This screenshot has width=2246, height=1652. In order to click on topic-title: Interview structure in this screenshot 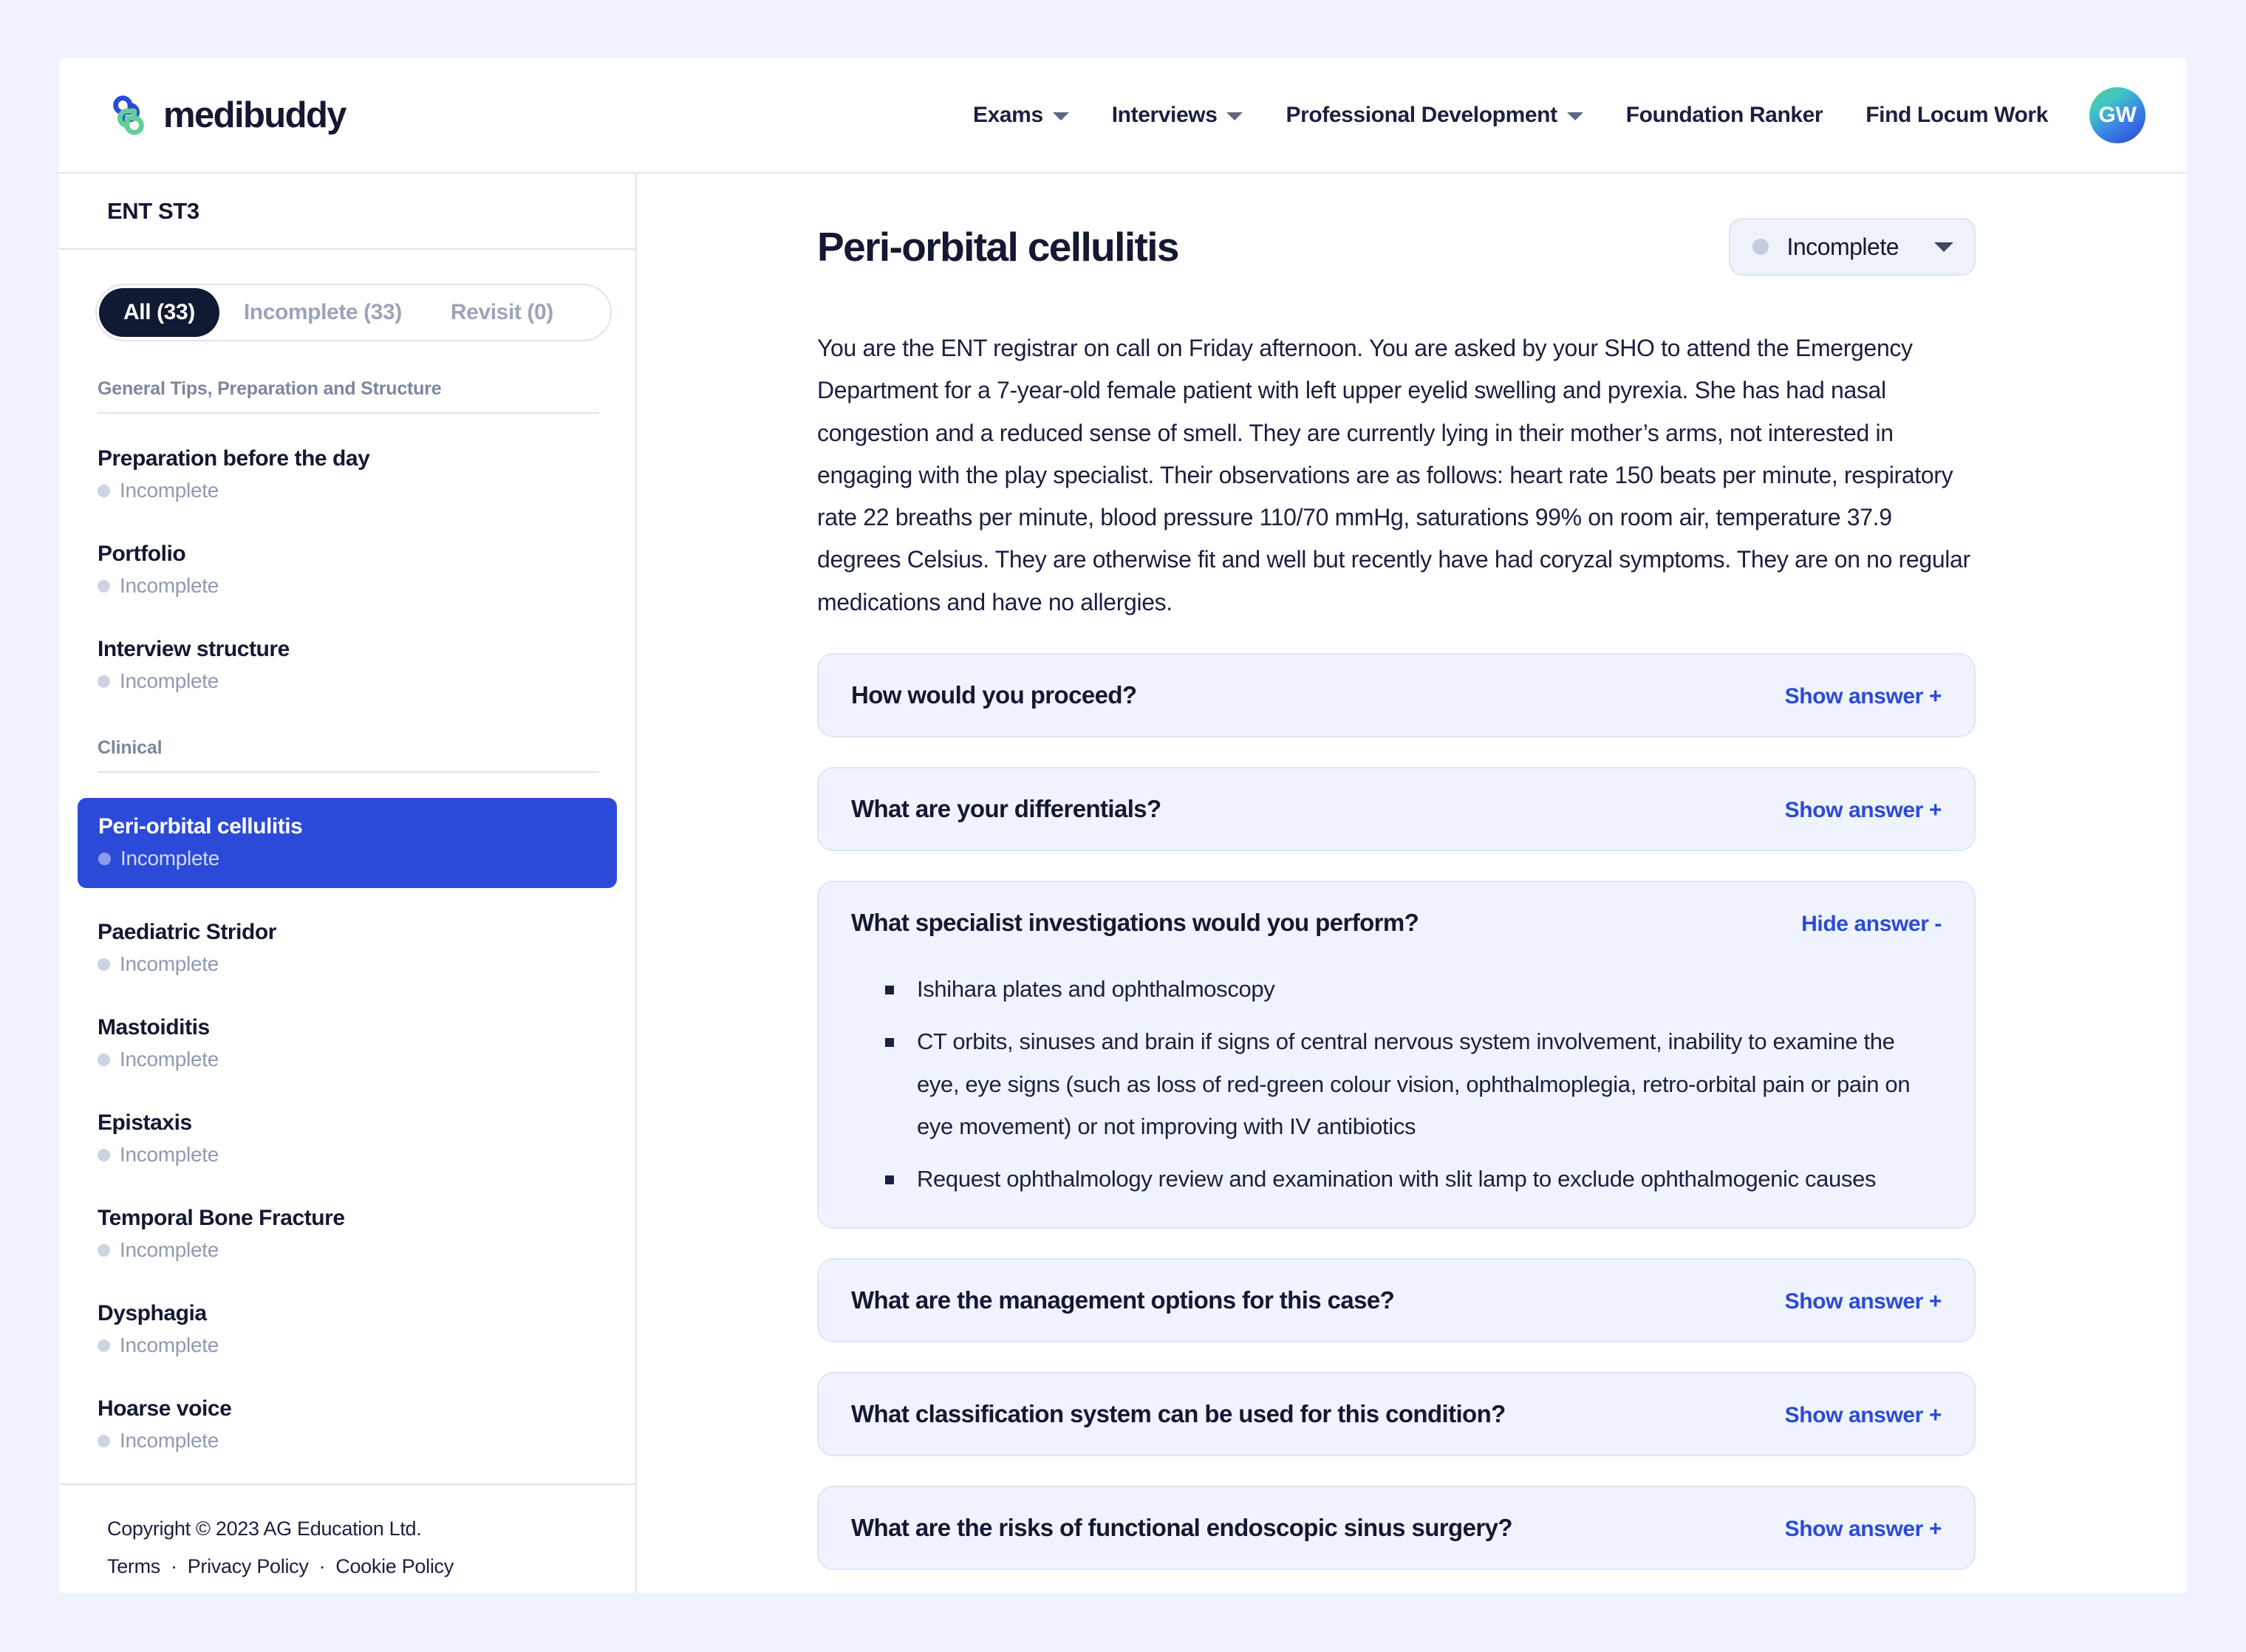, I will do `click(194, 649)`.